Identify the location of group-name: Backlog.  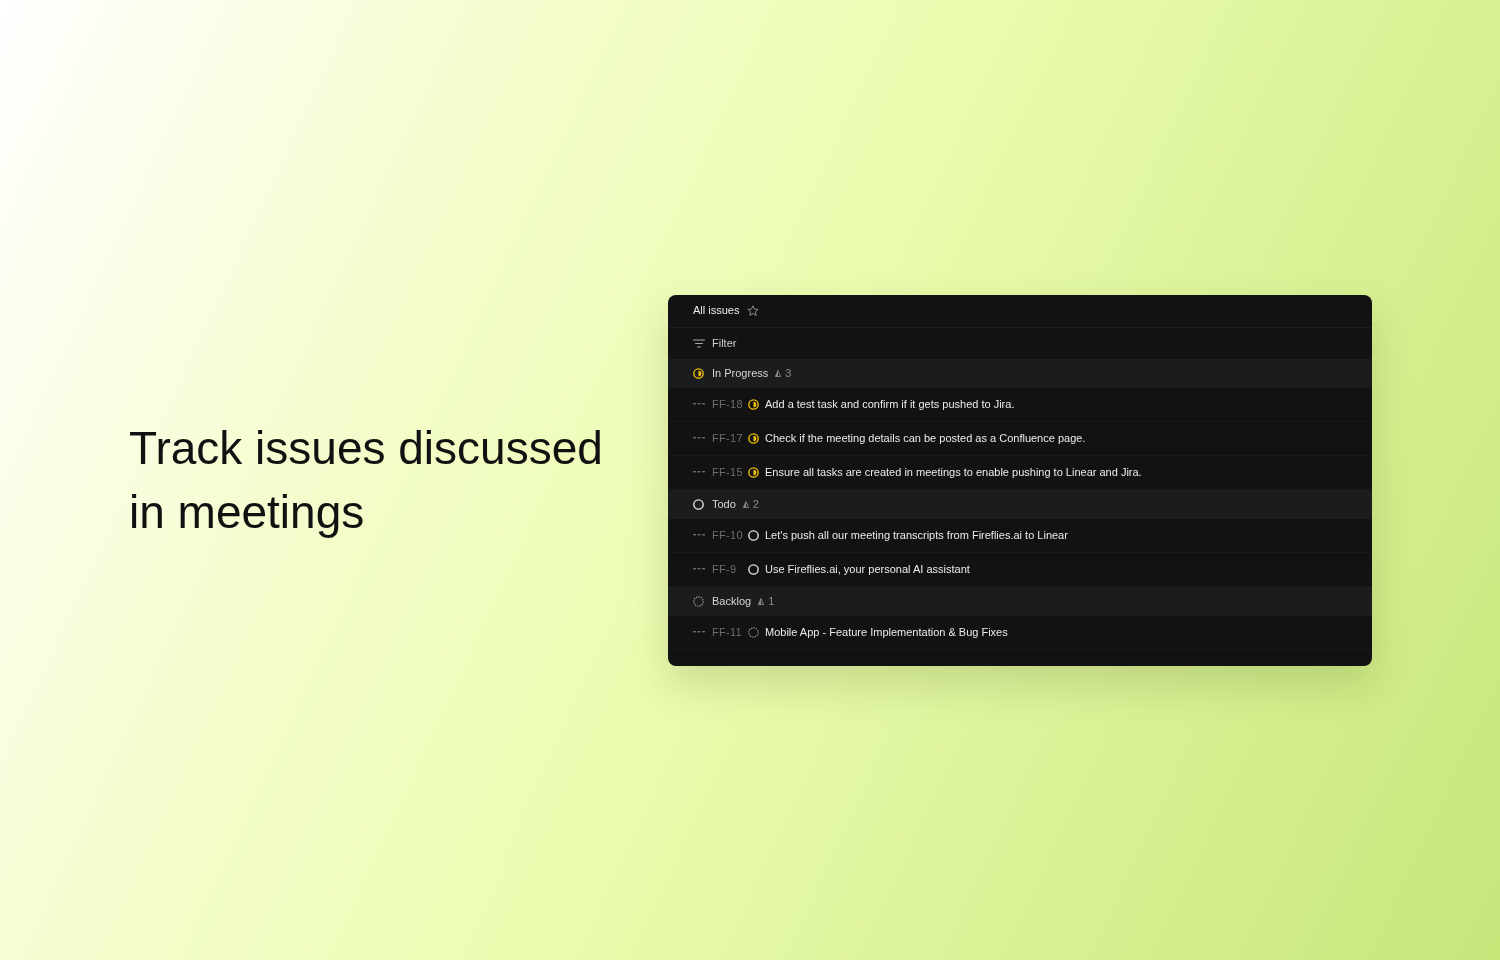
(732, 601).